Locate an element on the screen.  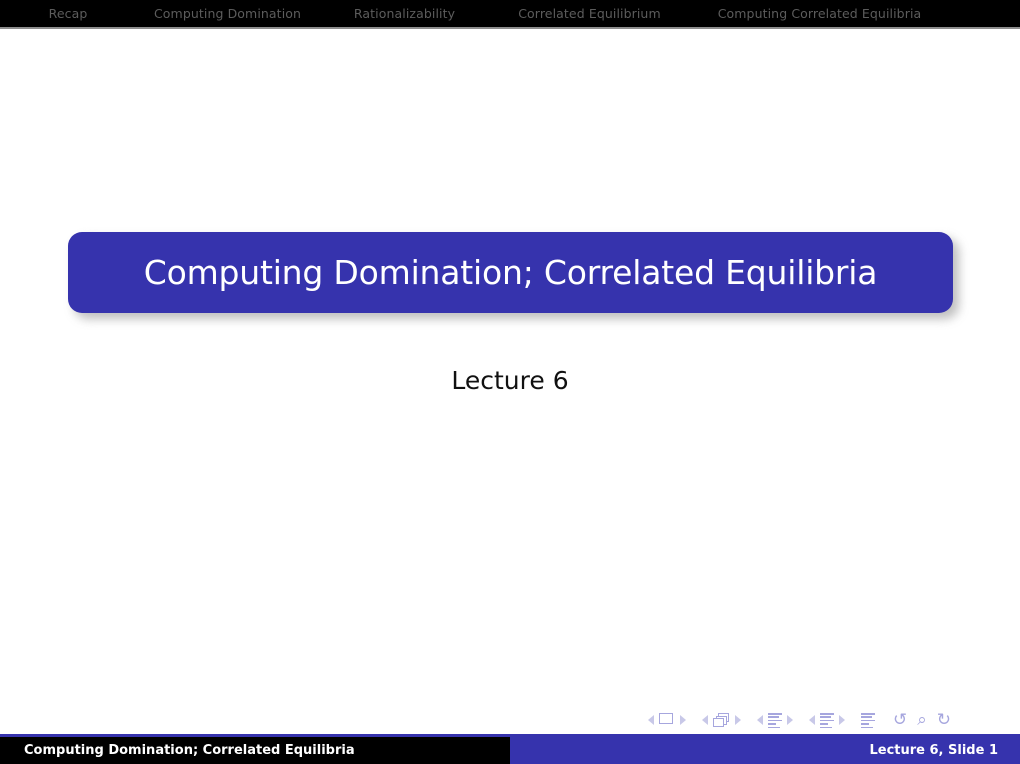
beamer-navigation-symbols: ↺ ⌕ ↻ is located at coordinates (829, 720).